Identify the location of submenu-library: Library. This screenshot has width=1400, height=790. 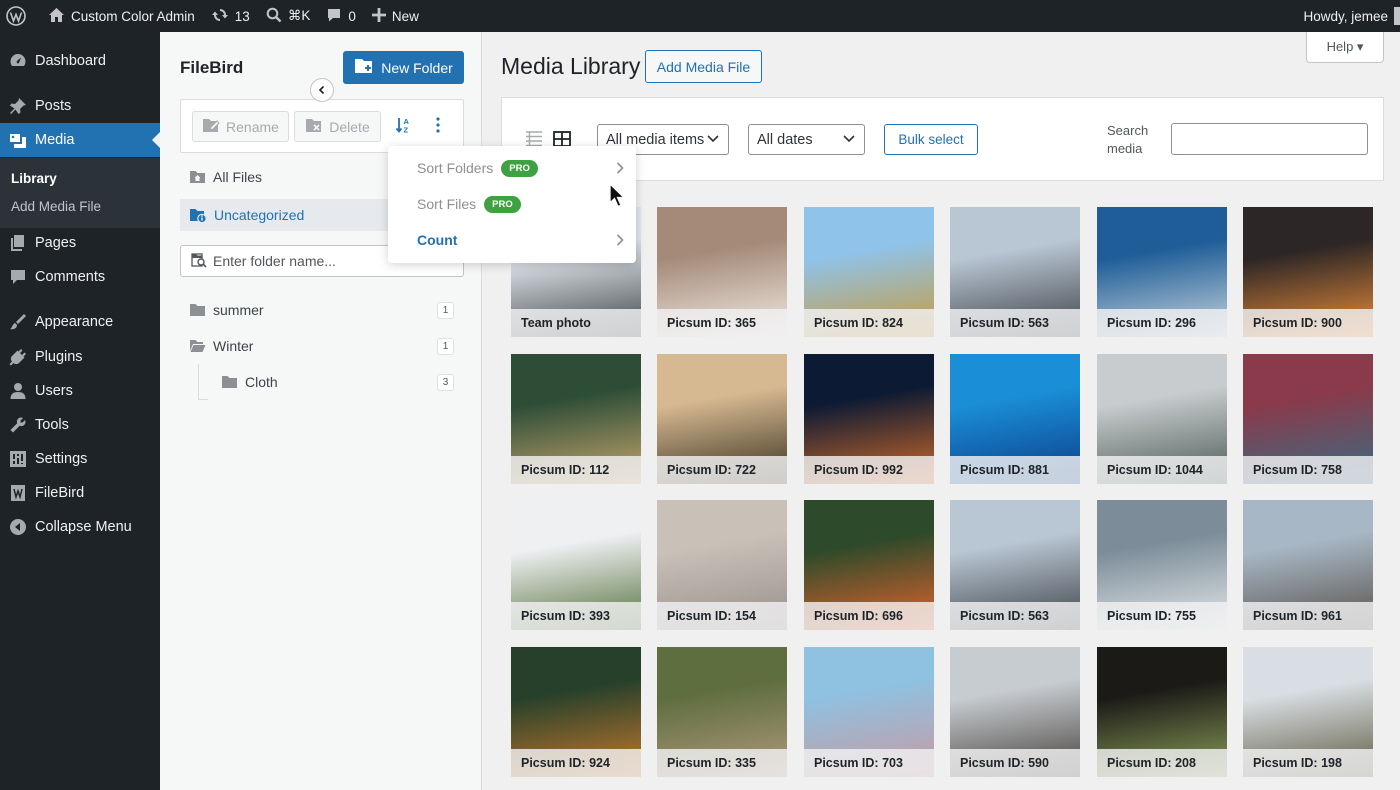
(34, 178).